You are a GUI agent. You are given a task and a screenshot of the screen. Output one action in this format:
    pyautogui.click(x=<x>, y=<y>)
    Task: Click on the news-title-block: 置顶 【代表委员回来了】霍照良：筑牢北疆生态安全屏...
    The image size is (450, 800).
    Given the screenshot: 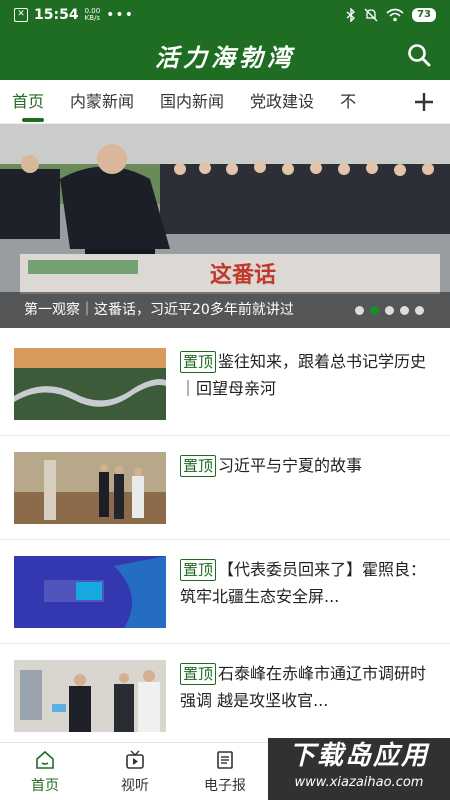 What is the action you would take?
    pyautogui.click(x=308, y=583)
    